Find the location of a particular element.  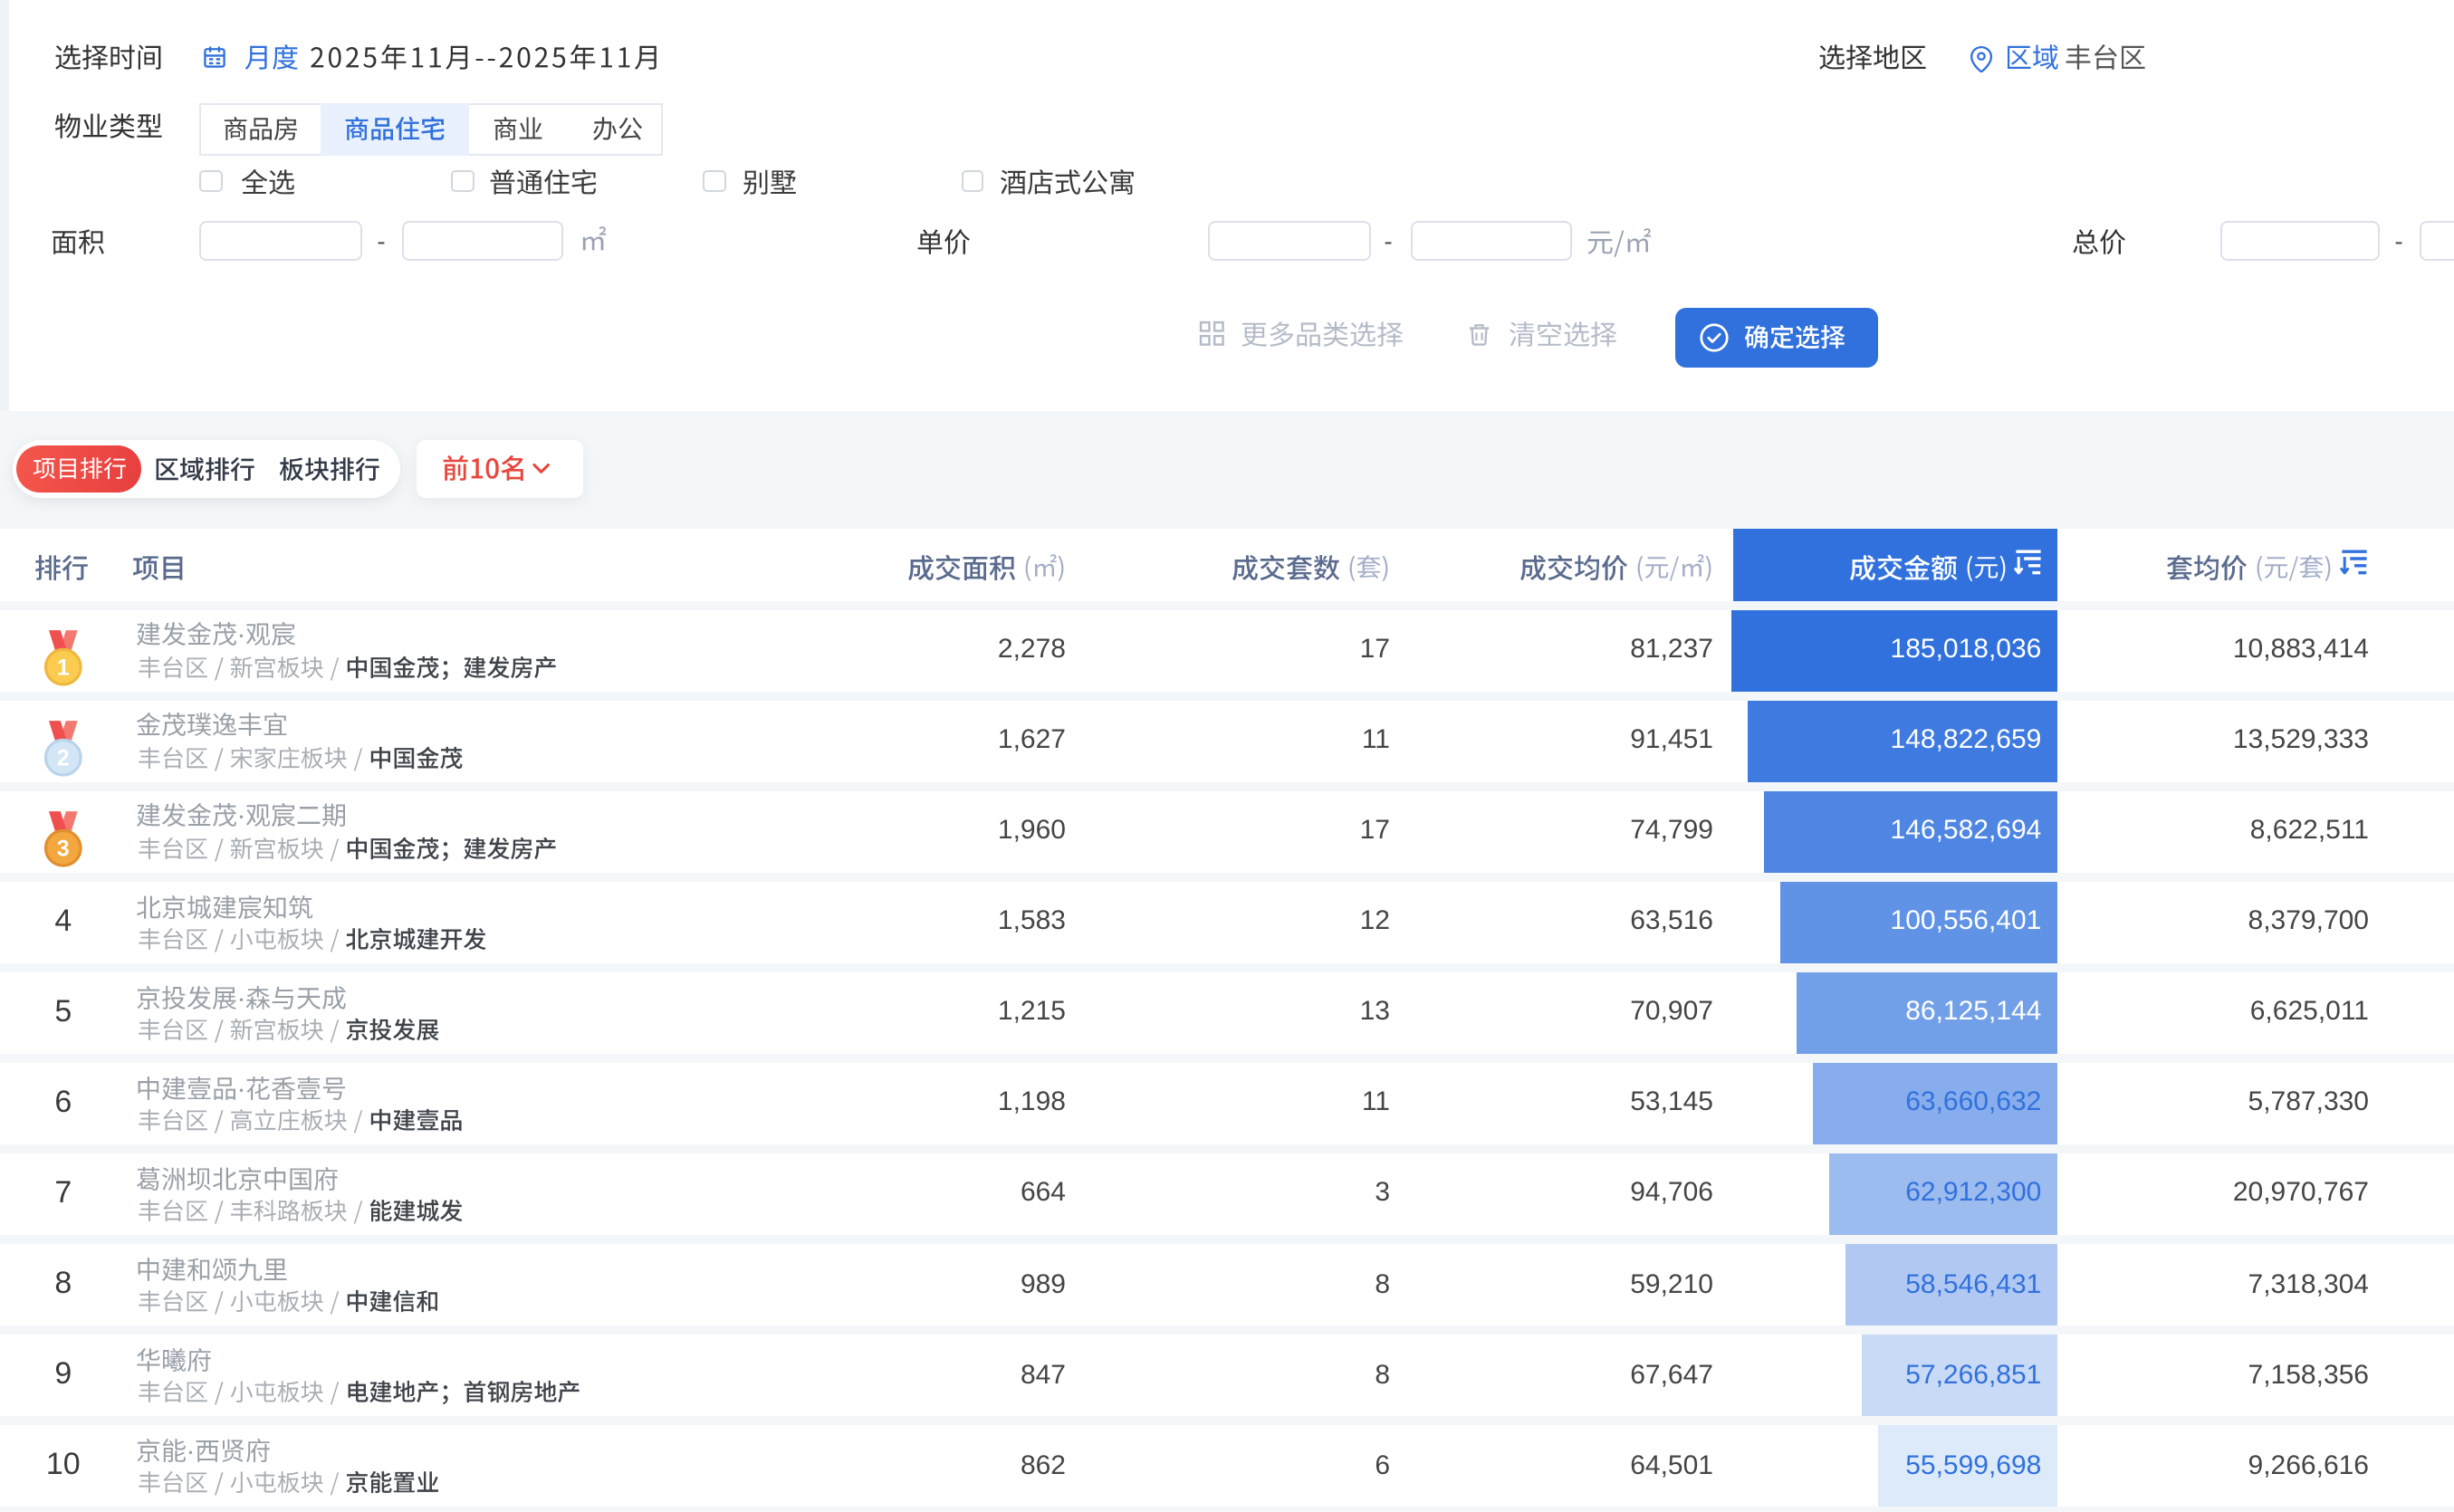

svg-text: 3 is located at coordinates (63, 849).